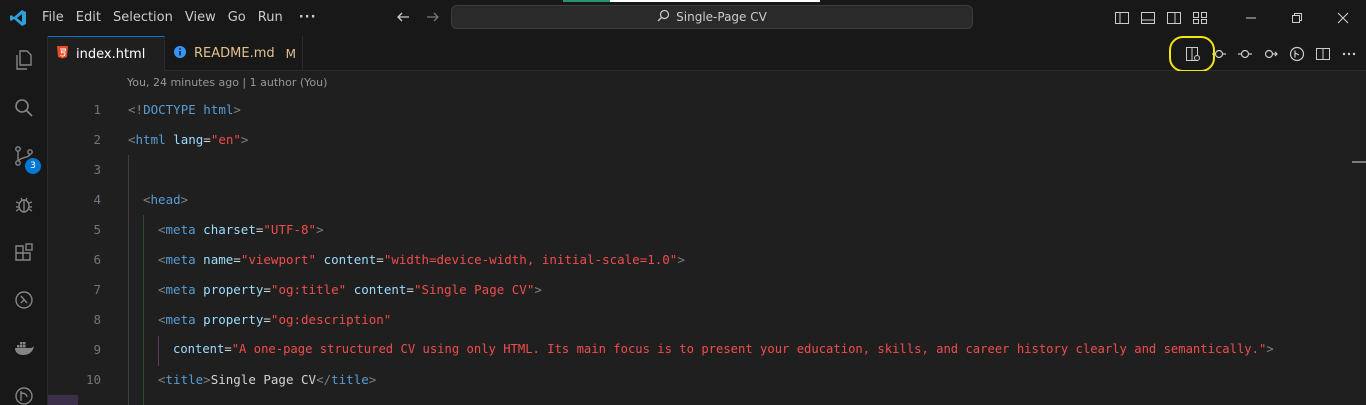 The width and height of the screenshot is (1366, 405). What do you see at coordinates (586, 1) in the screenshot?
I see `accent-line` at bounding box center [586, 1].